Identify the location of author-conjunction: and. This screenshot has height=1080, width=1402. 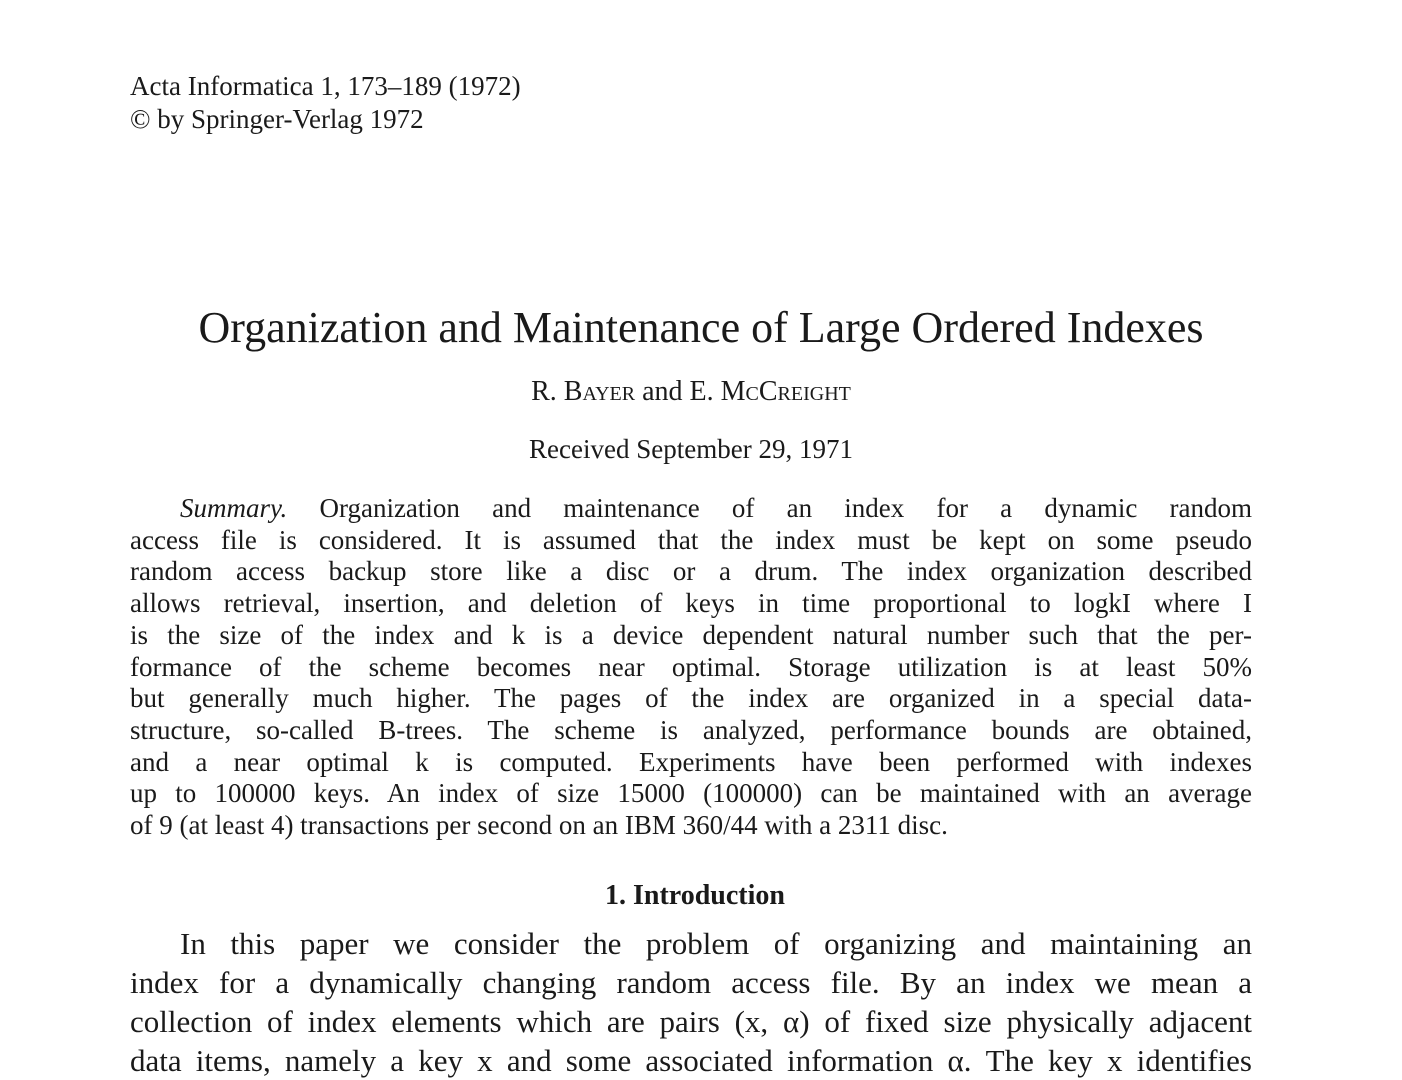
(662, 391).